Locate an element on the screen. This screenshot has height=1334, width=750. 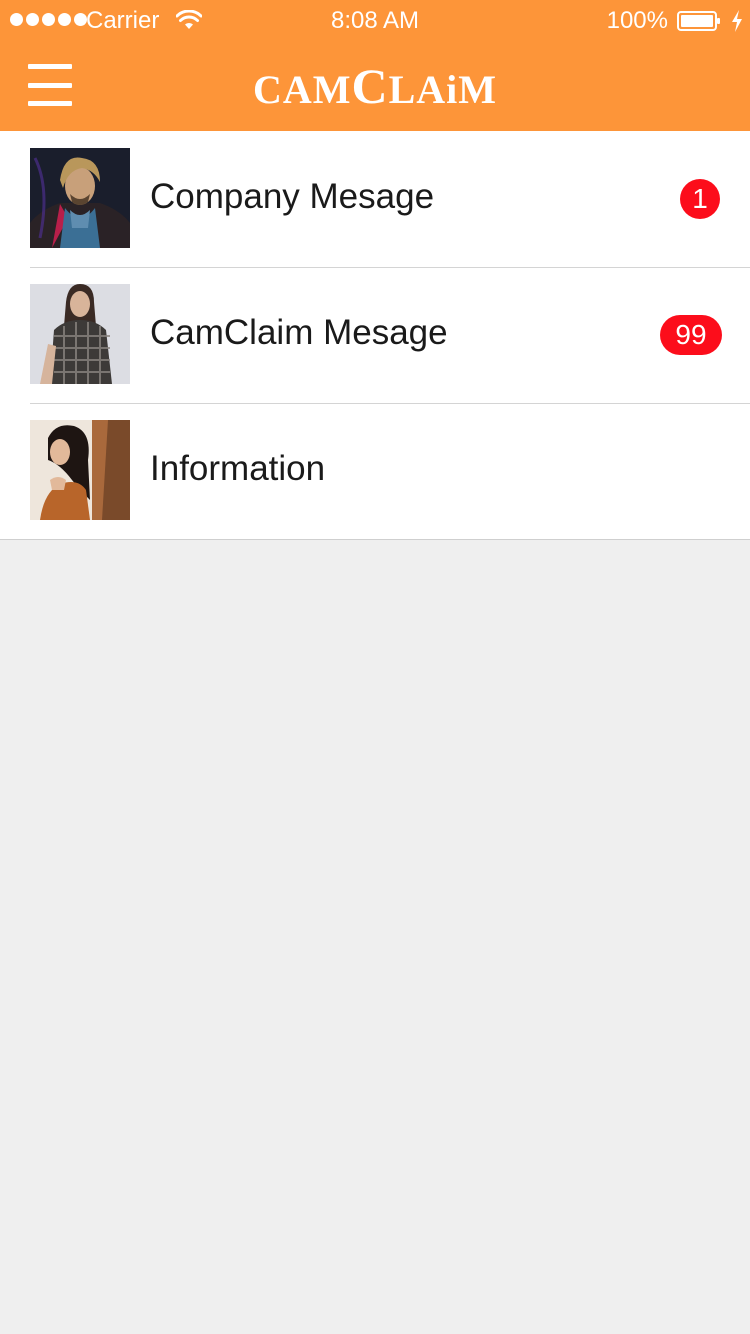
app-logo: CAMCLAiM is located at coordinates (375, 86).